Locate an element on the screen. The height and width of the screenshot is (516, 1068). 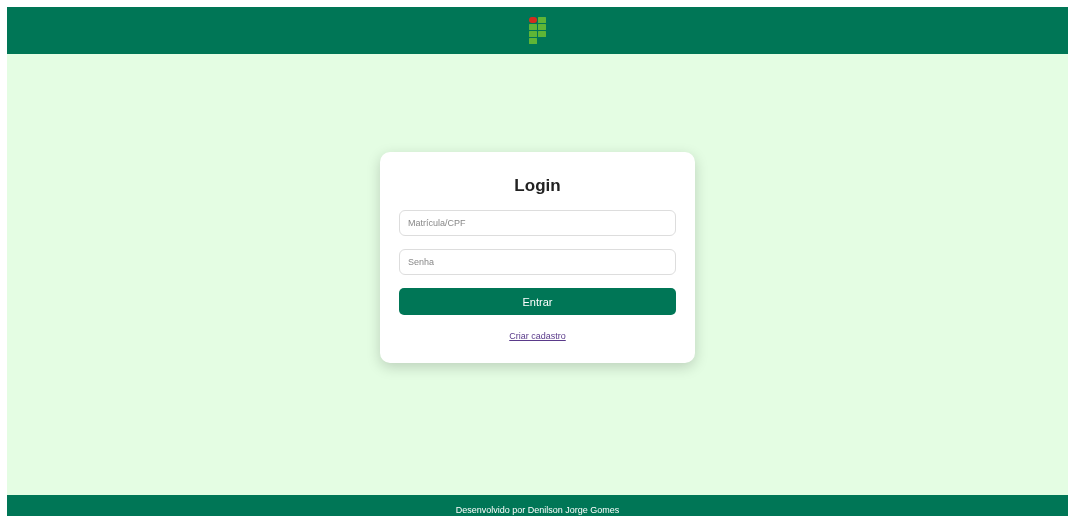
login-button: Entrar is located at coordinates (537, 301).